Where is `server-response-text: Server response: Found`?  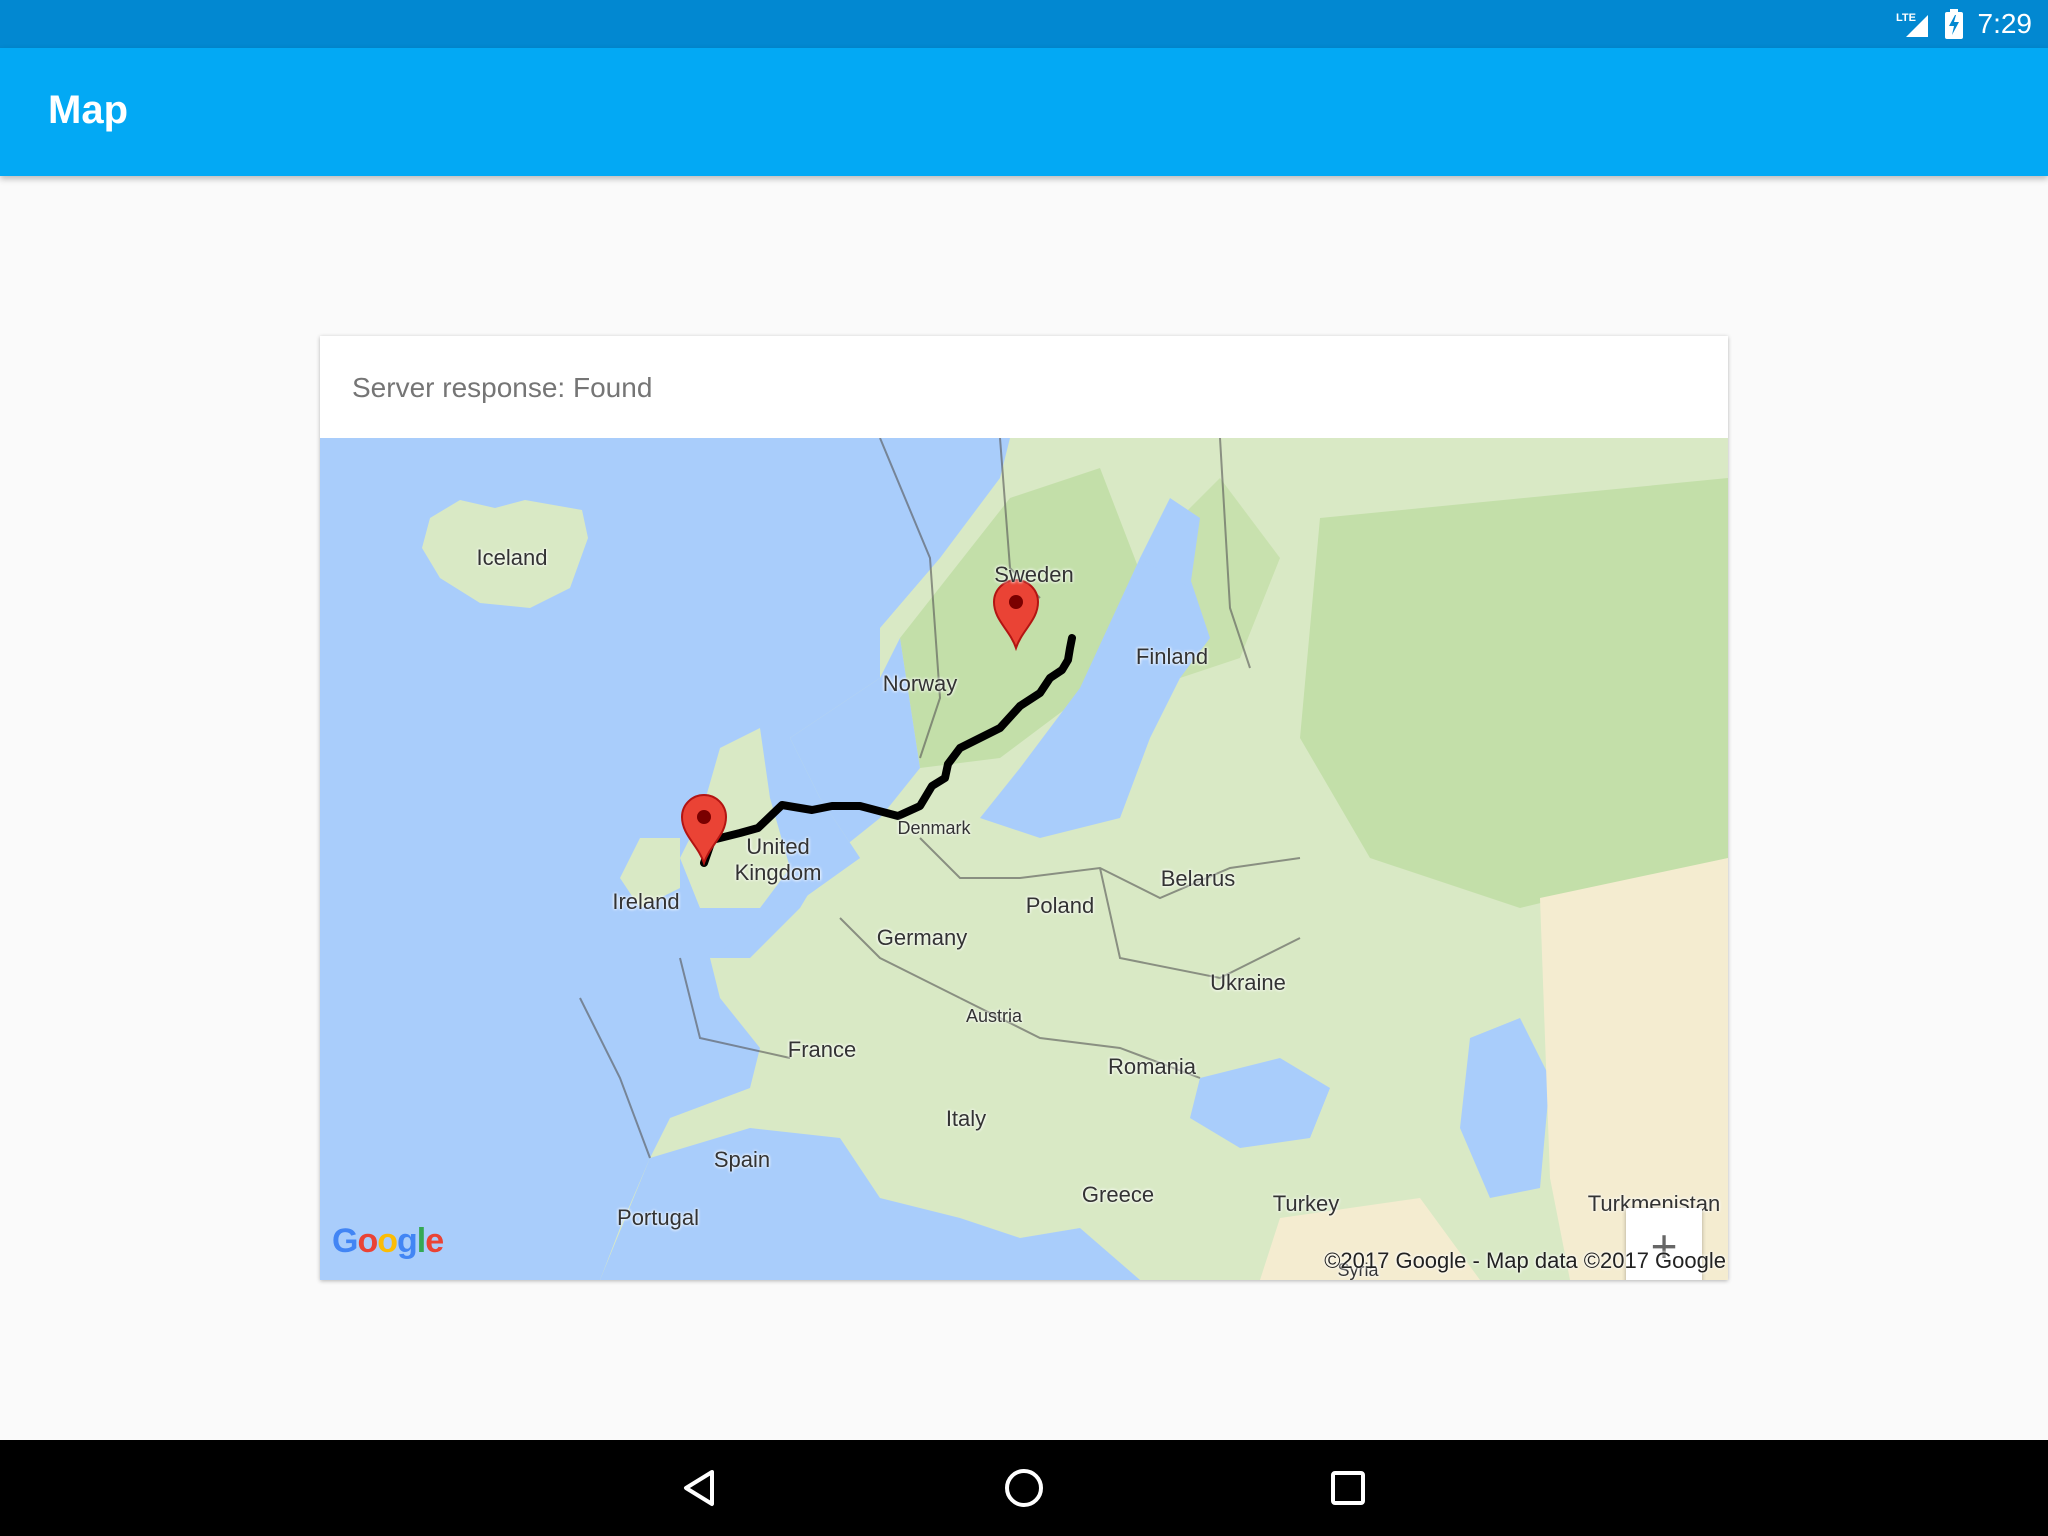 server-response-text: Server response: Found is located at coordinates (502, 387).